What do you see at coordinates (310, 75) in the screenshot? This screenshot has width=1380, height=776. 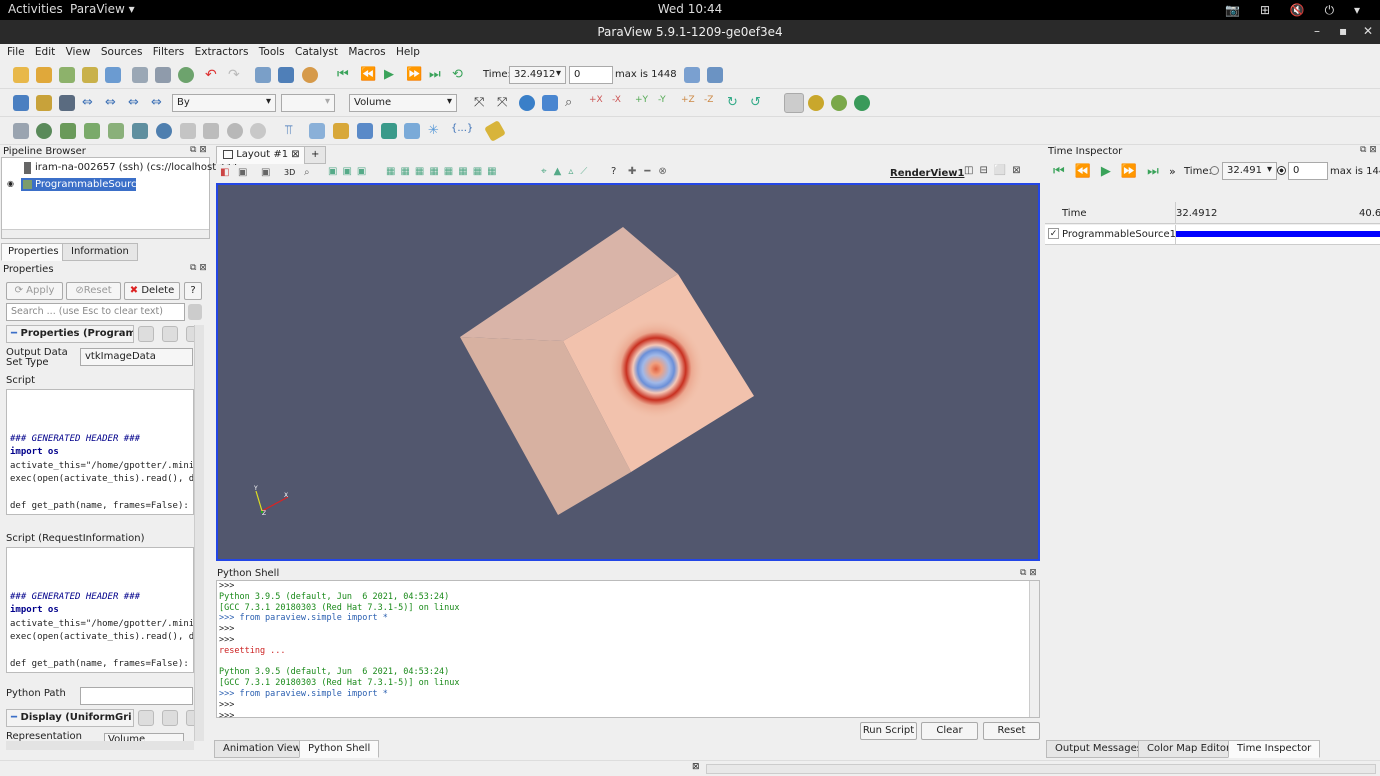 I see `palette-icon` at bounding box center [310, 75].